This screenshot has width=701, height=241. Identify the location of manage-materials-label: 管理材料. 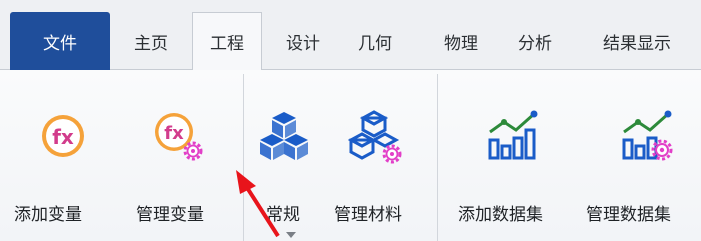
(368, 215).